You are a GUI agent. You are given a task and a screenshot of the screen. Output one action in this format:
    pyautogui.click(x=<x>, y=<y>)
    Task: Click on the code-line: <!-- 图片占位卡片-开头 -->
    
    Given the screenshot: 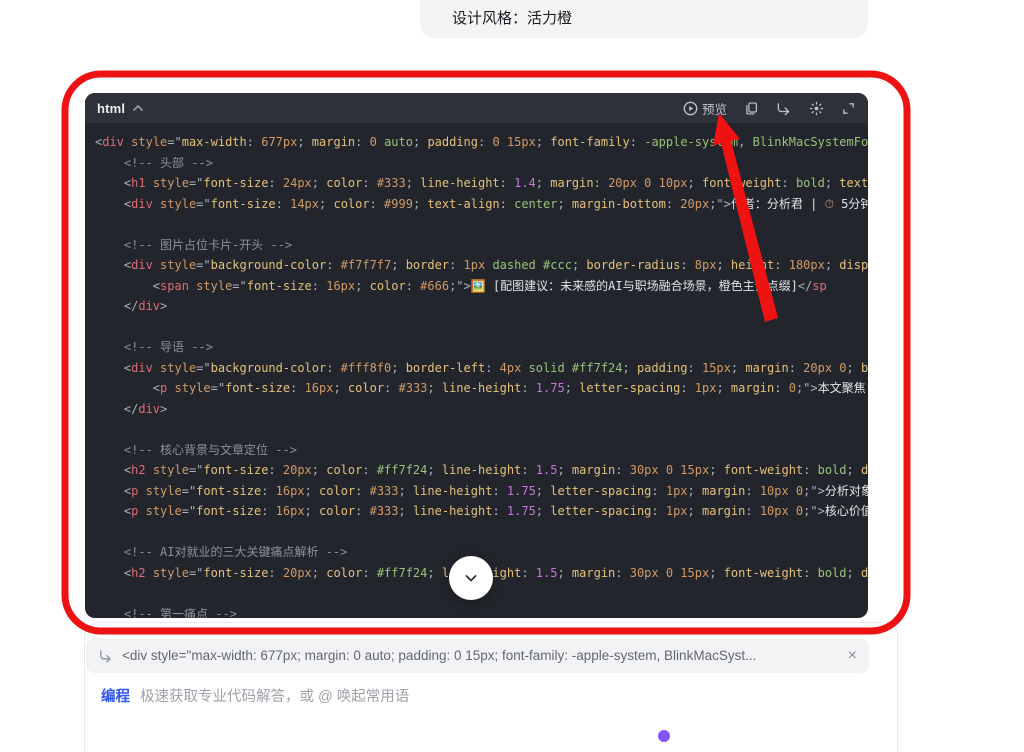 What is the action you would take?
    pyautogui.click(x=208, y=244)
    